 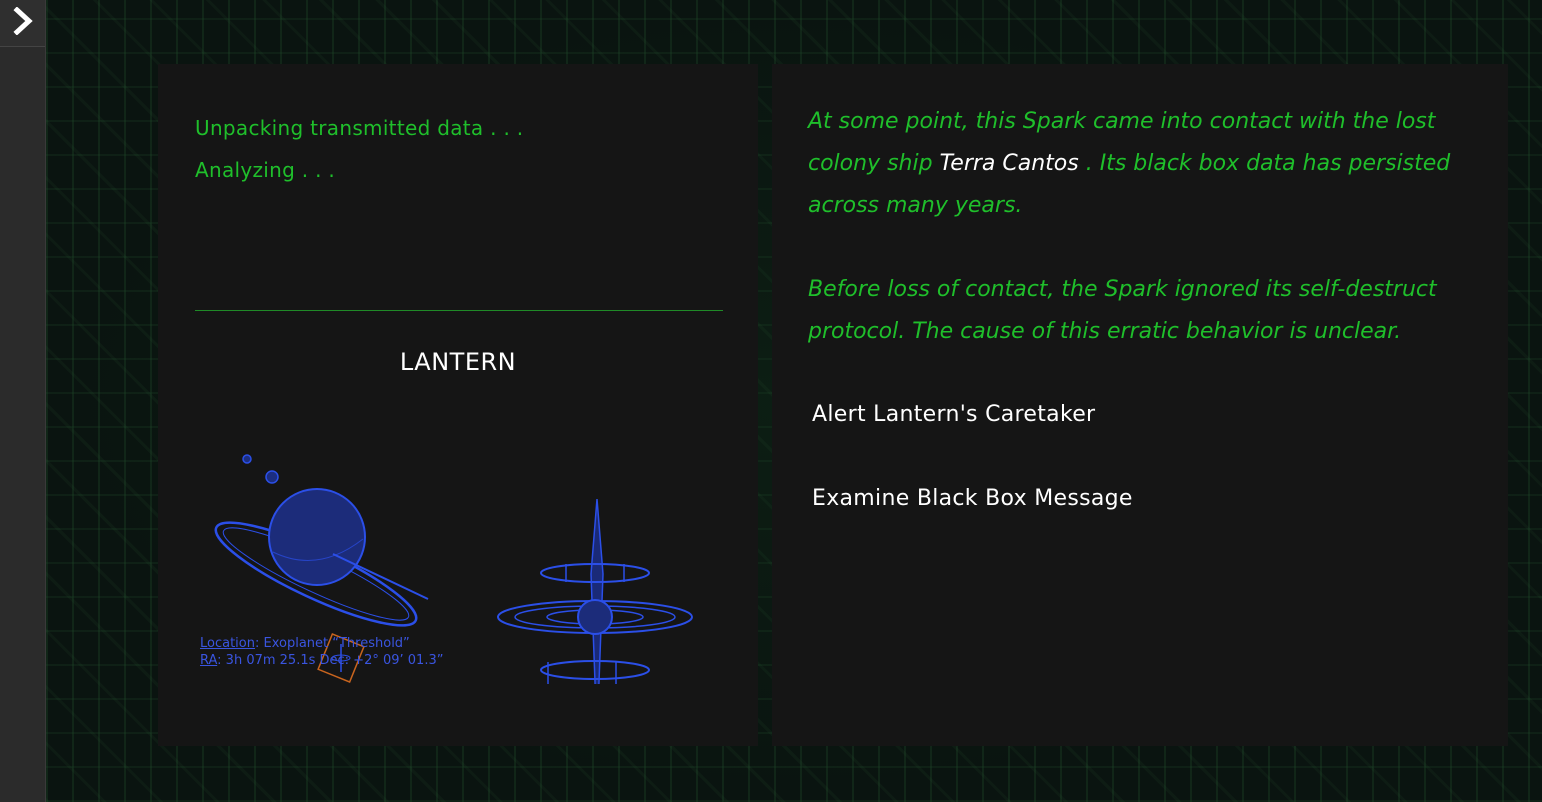 I want to click on ra-label: RA, so click(x=209, y=660).